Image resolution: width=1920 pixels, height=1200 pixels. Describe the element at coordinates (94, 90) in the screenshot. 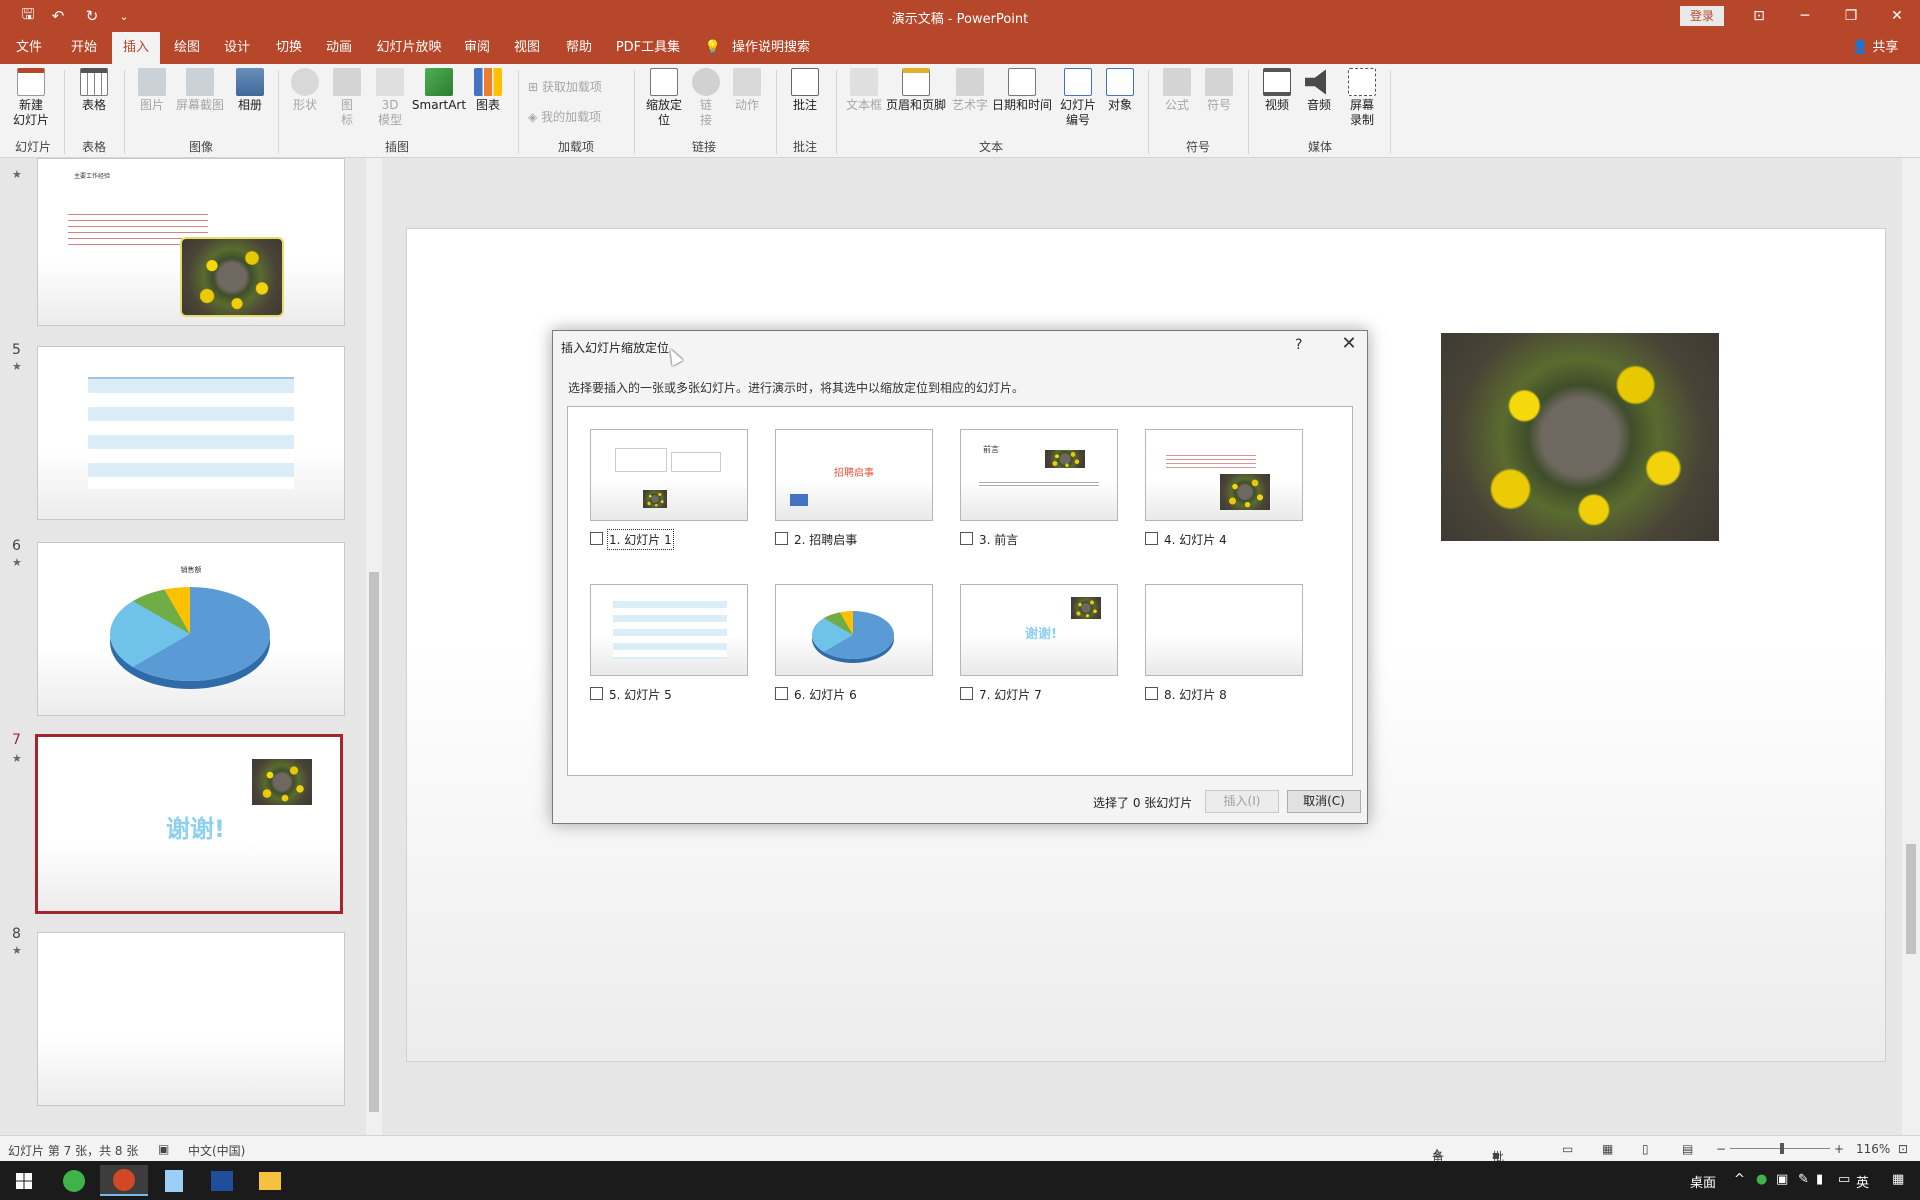

I see `table-button: 表格` at that location.